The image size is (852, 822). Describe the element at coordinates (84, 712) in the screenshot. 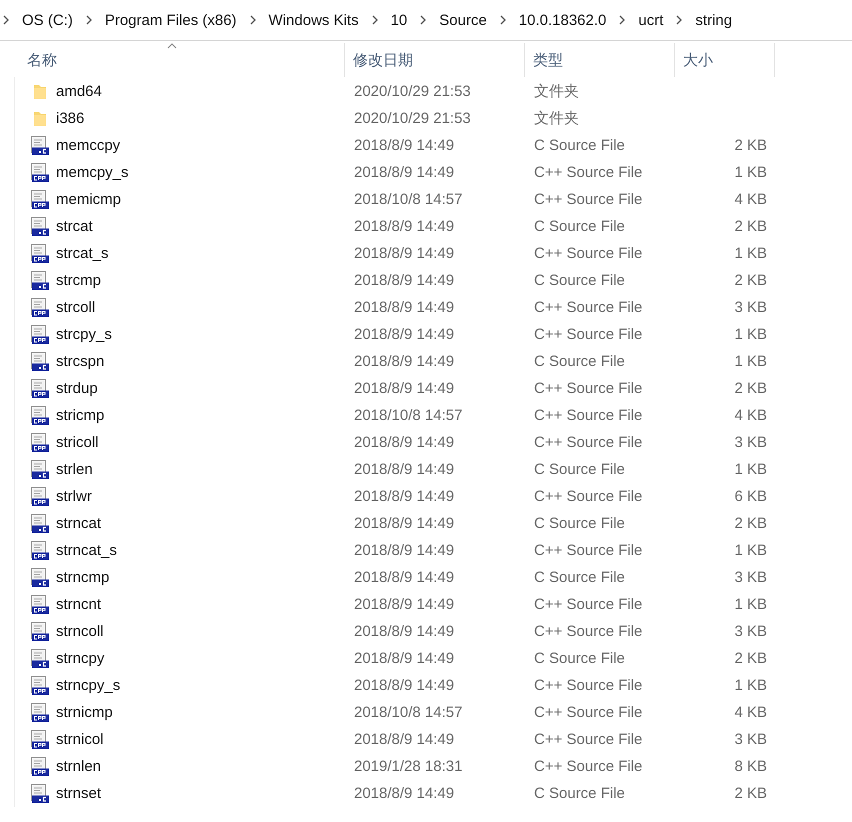

I see `file-name: strnicmp` at that location.